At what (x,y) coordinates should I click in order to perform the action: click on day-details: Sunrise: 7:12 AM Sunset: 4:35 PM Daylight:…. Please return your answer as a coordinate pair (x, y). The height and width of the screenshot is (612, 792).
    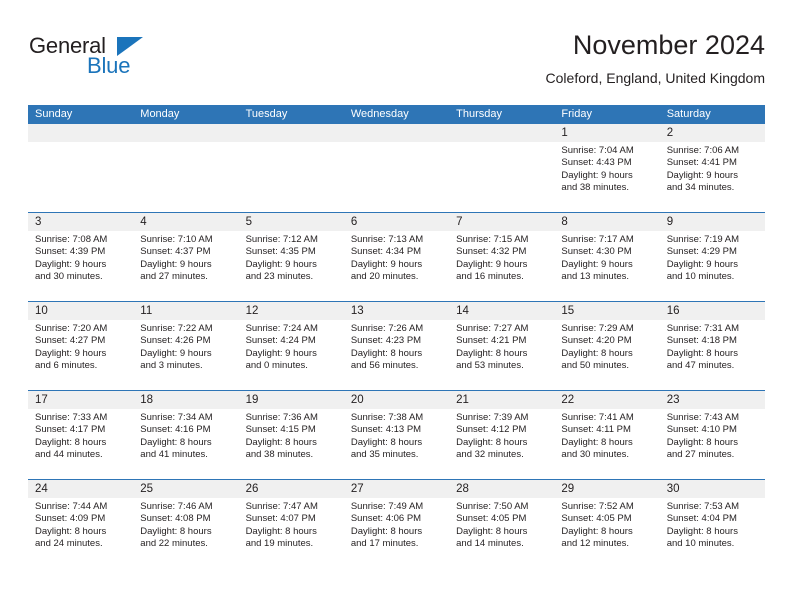
    Looking at the image, I should click on (291, 257).